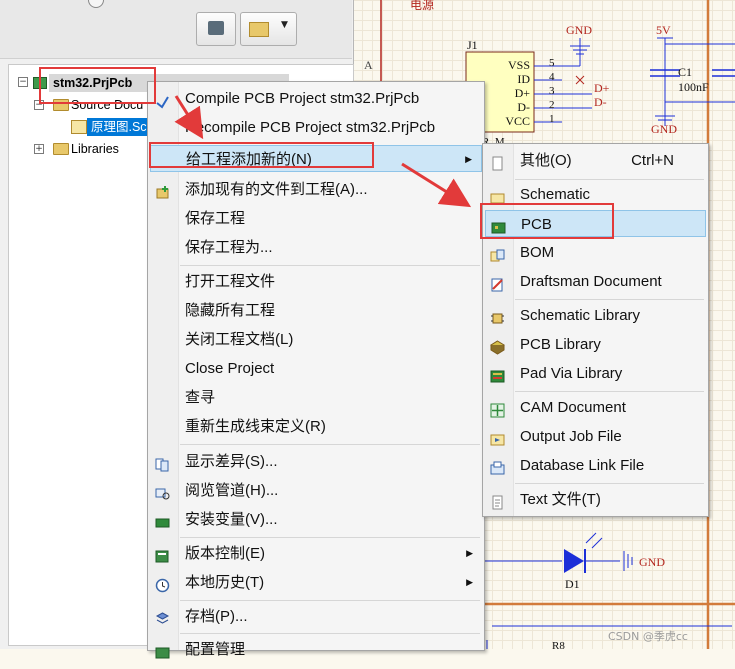 Image resolution: width=735 pixels, height=669 pixels. Describe the element at coordinates (316, 582) in the screenshot. I see `menu-item-local-history: 本地历史(T) ▶` at that location.